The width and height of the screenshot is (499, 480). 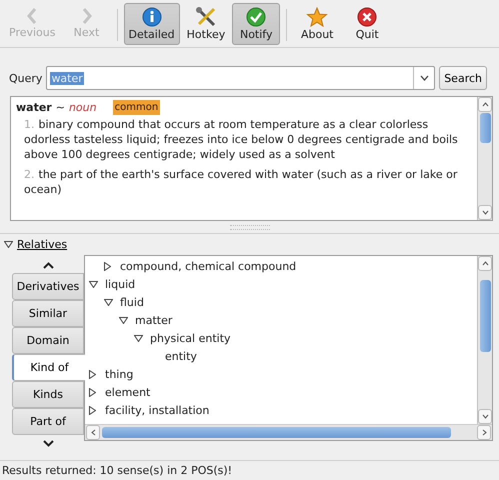 What do you see at coordinates (205, 17) in the screenshot?
I see `tools-icon` at bounding box center [205, 17].